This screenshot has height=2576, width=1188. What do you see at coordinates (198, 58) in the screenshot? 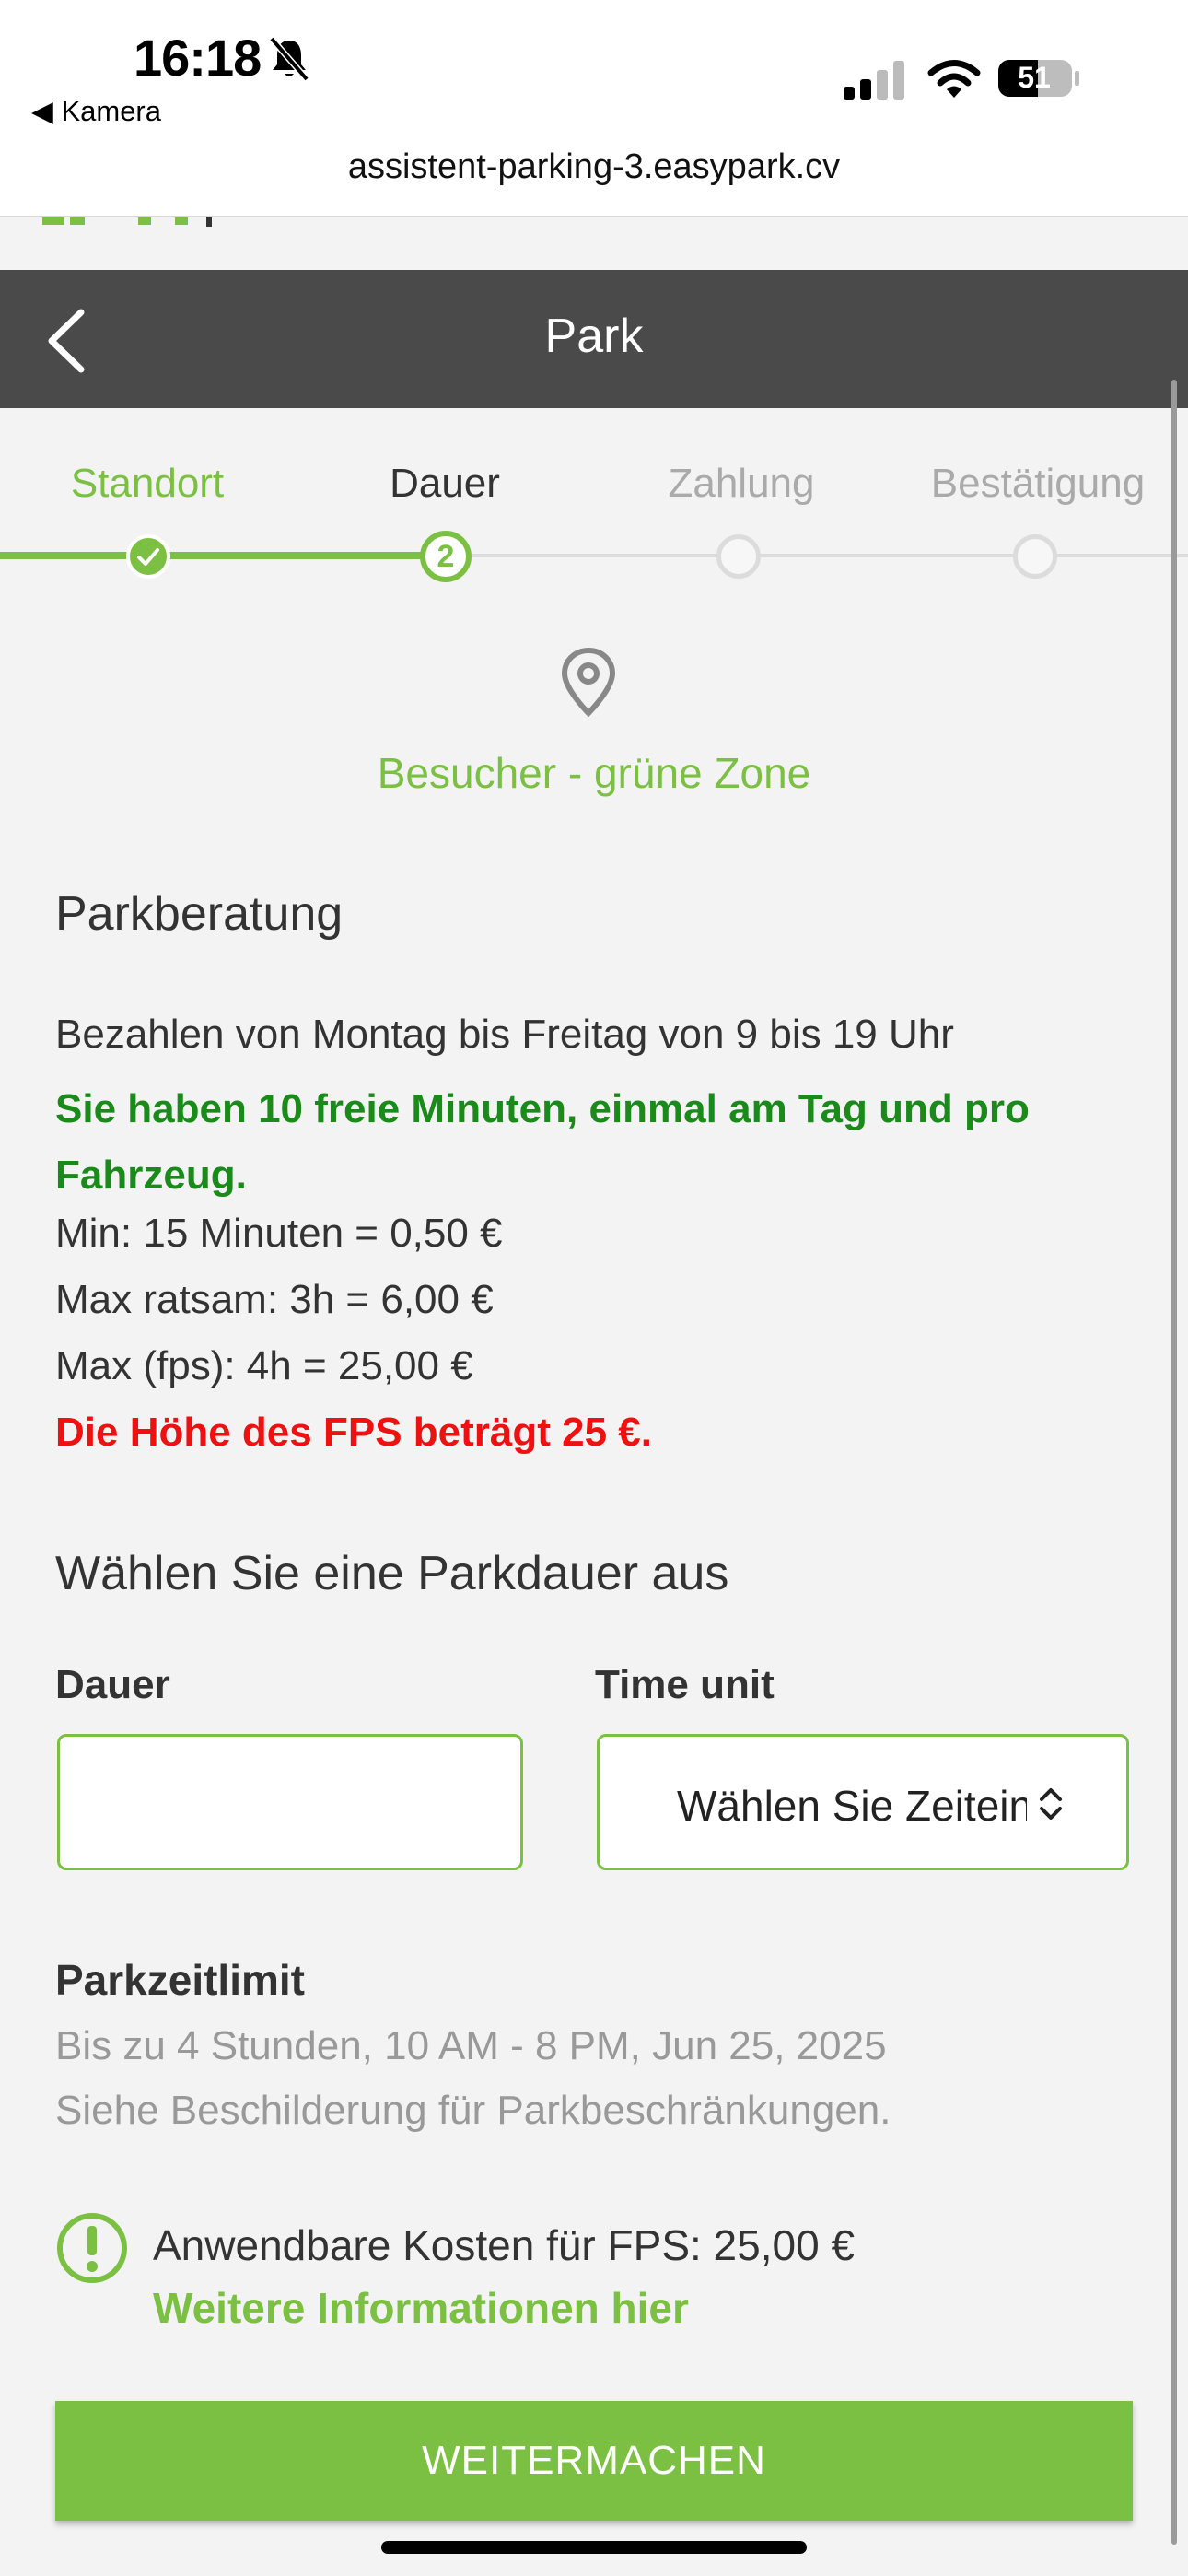
I see `status-time: 16:18` at bounding box center [198, 58].